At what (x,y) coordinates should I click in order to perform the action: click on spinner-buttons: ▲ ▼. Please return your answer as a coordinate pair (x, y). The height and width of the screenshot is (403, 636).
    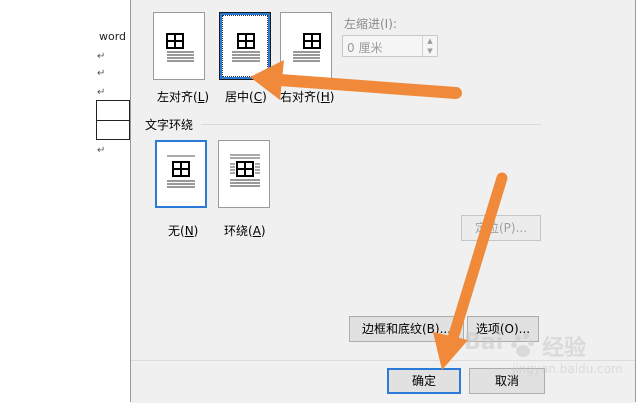
    Looking at the image, I should click on (429, 46).